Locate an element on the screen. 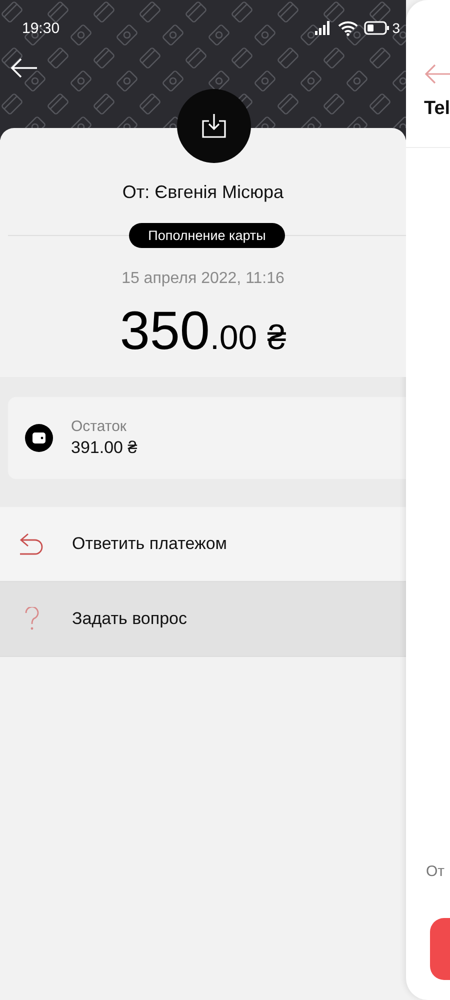  wifi-icon is located at coordinates (348, 28).